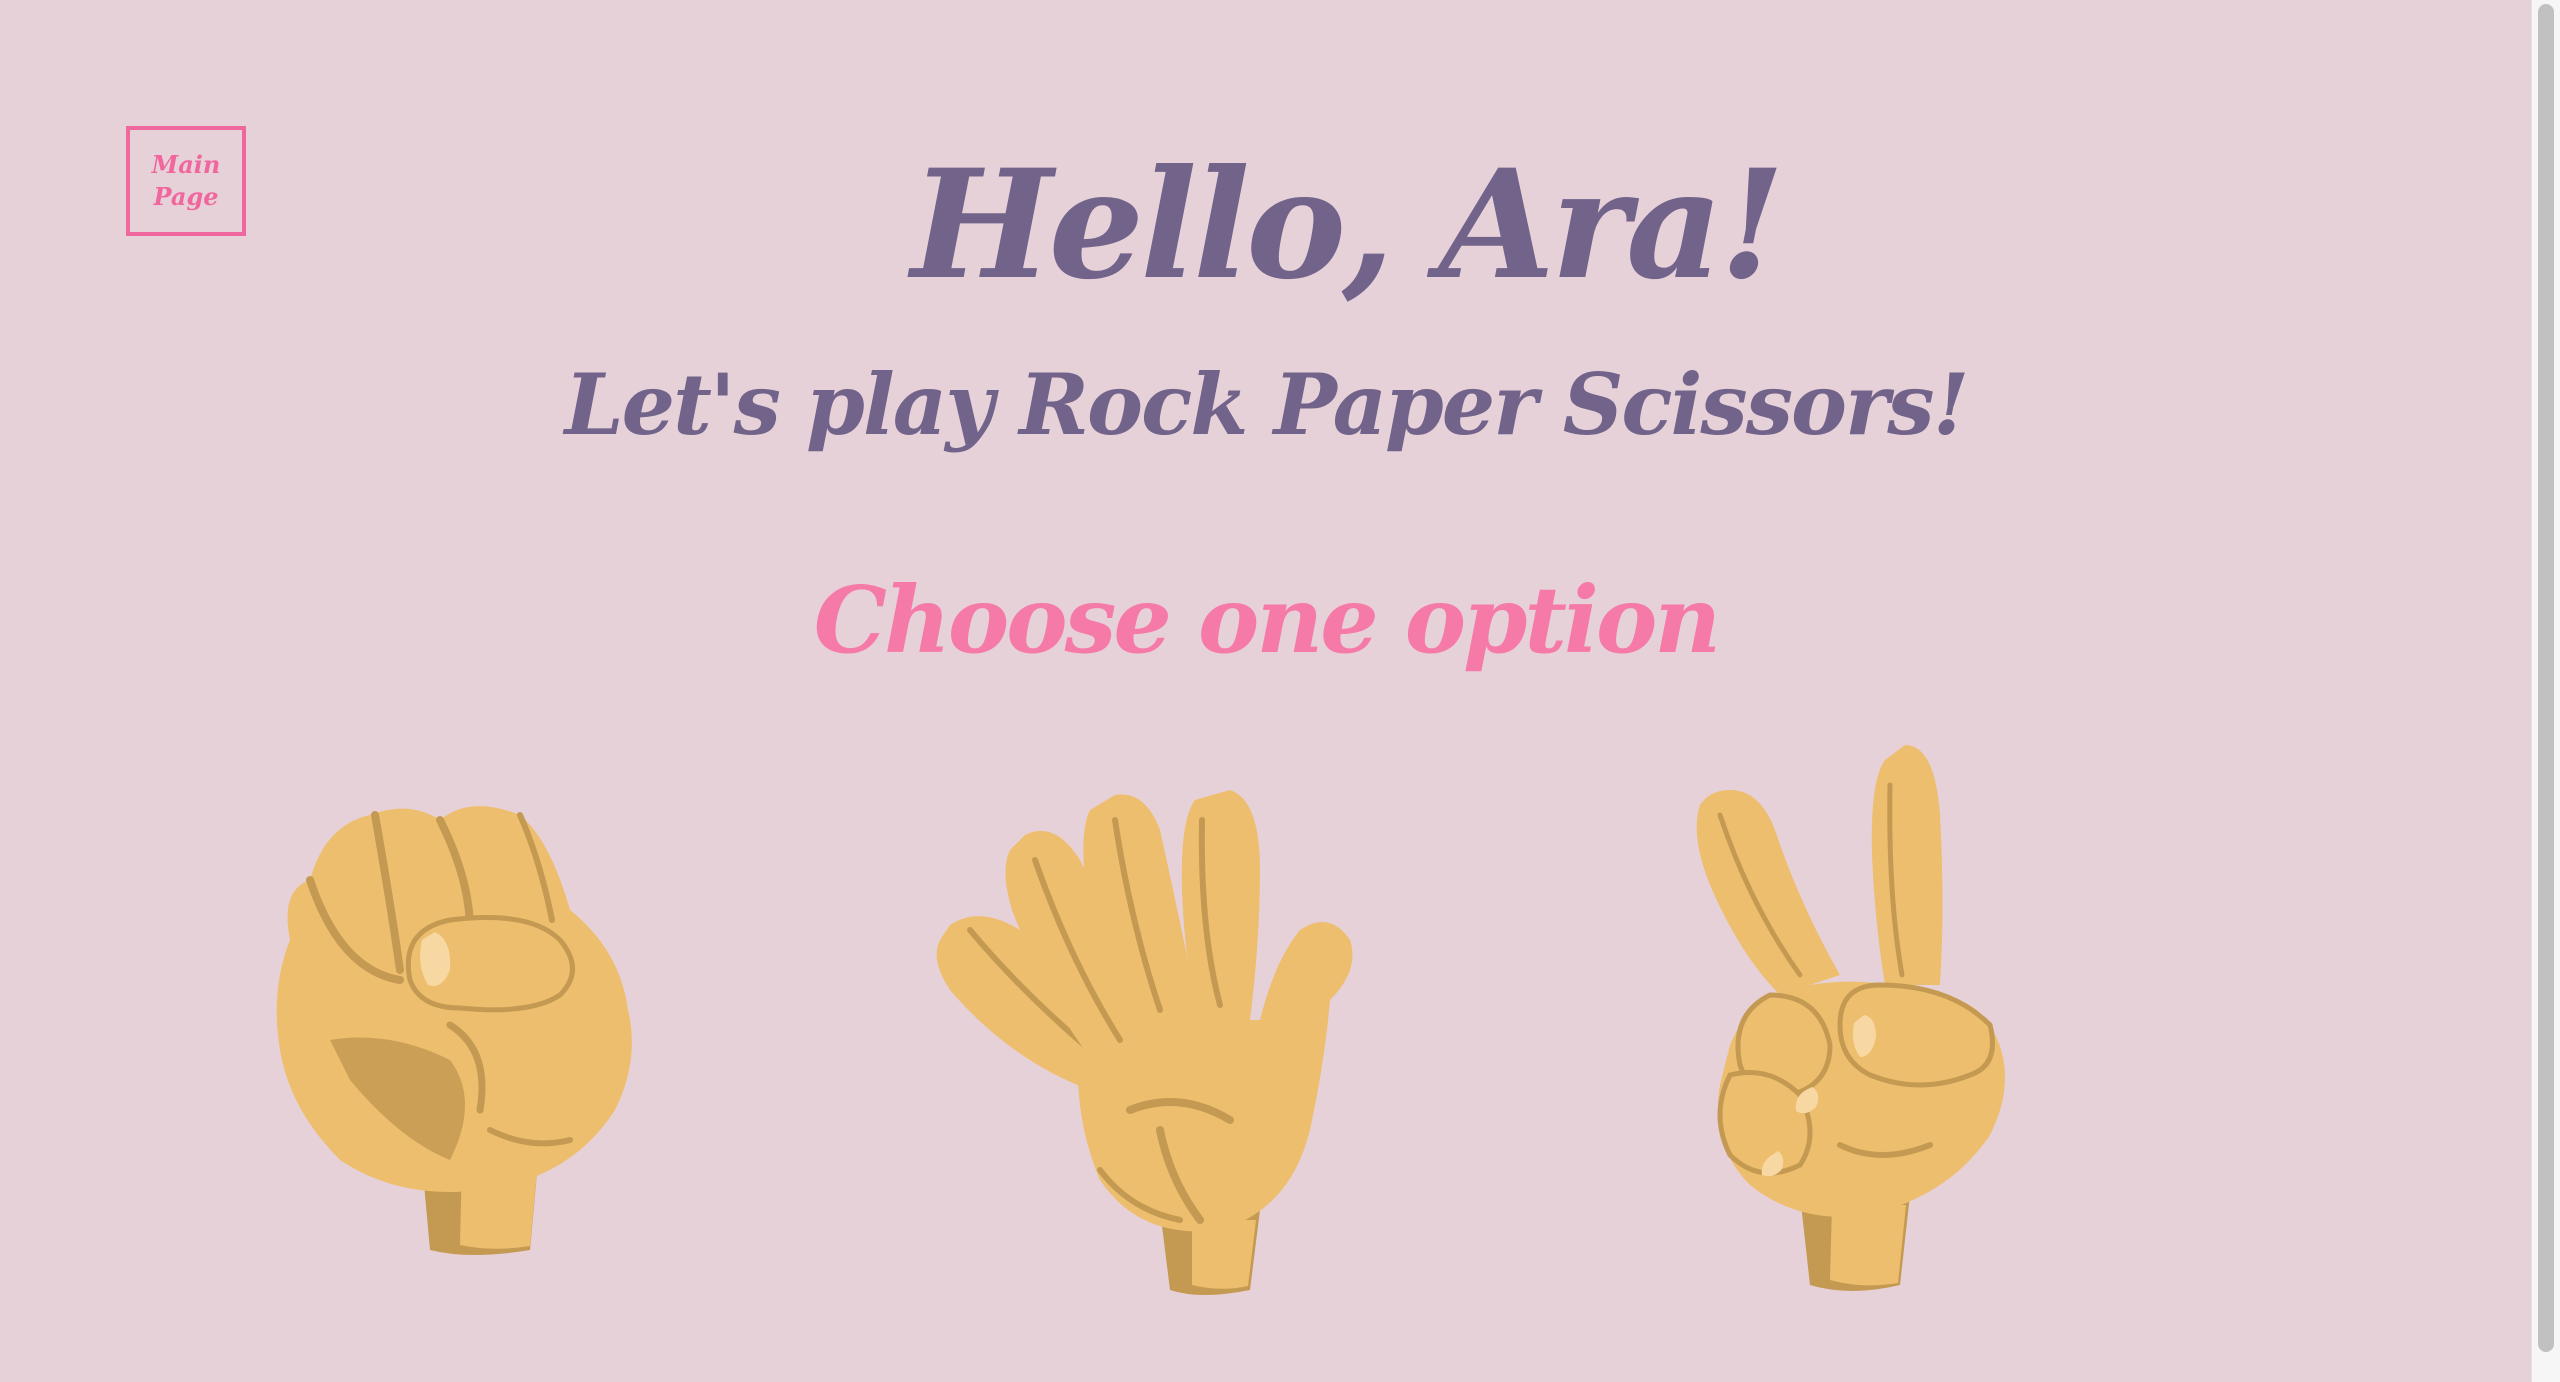 Image resolution: width=2560 pixels, height=1382 pixels. I want to click on rock-hand-icon, so click(454, 1030).